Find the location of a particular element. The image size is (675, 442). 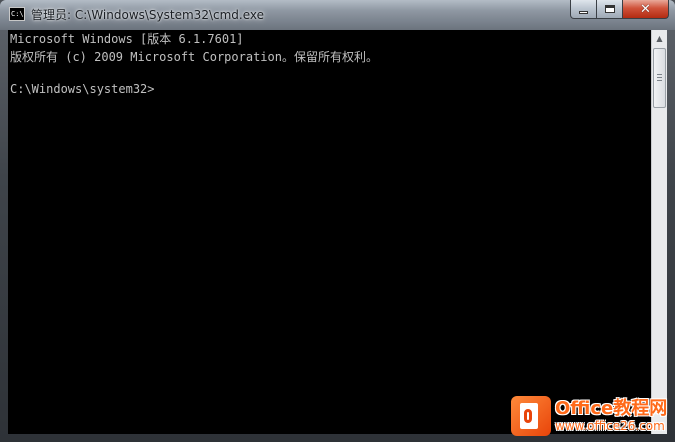

cmd-icon-glyph: C:\ is located at coordinates (17, 14).